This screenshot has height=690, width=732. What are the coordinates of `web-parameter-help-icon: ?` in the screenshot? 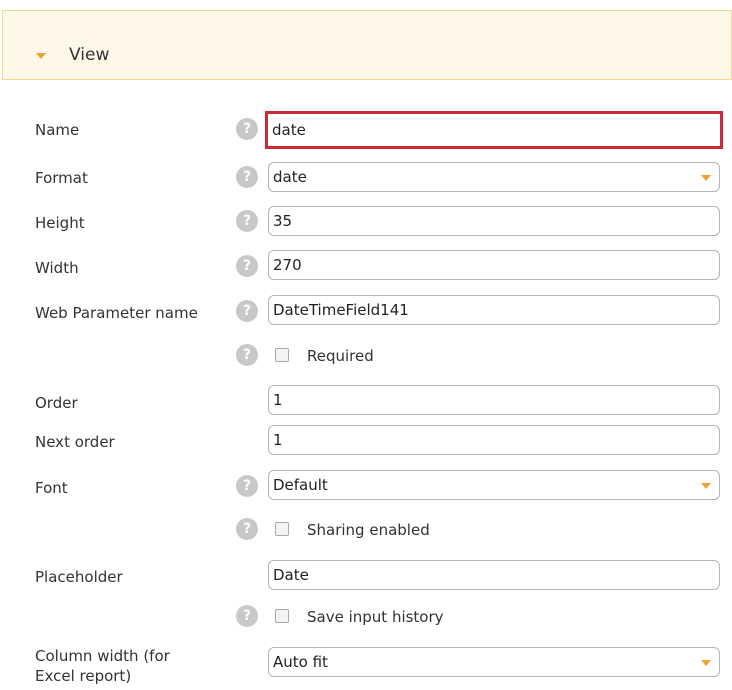 It's located at (247, 311).